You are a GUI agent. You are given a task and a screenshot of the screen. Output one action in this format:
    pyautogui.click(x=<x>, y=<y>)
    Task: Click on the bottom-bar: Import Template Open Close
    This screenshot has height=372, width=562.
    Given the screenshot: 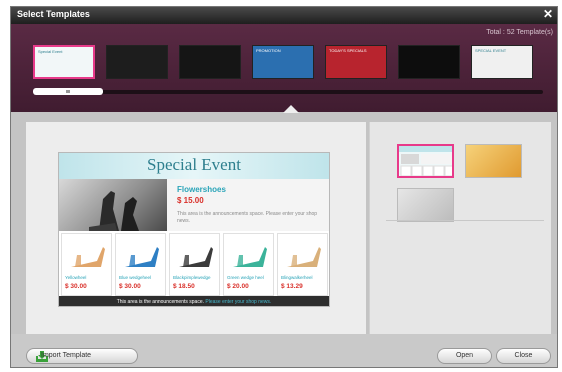 What is the action you would take?
    pyautogui.click(x=284, y=350)
    